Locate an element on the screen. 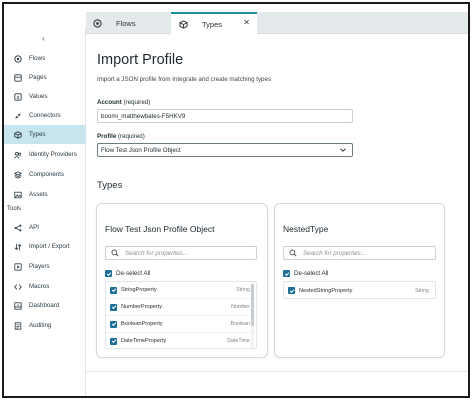 The height and width of the screenshot is (402, 474). tab-label: Types is located at coordinates (212, 24).